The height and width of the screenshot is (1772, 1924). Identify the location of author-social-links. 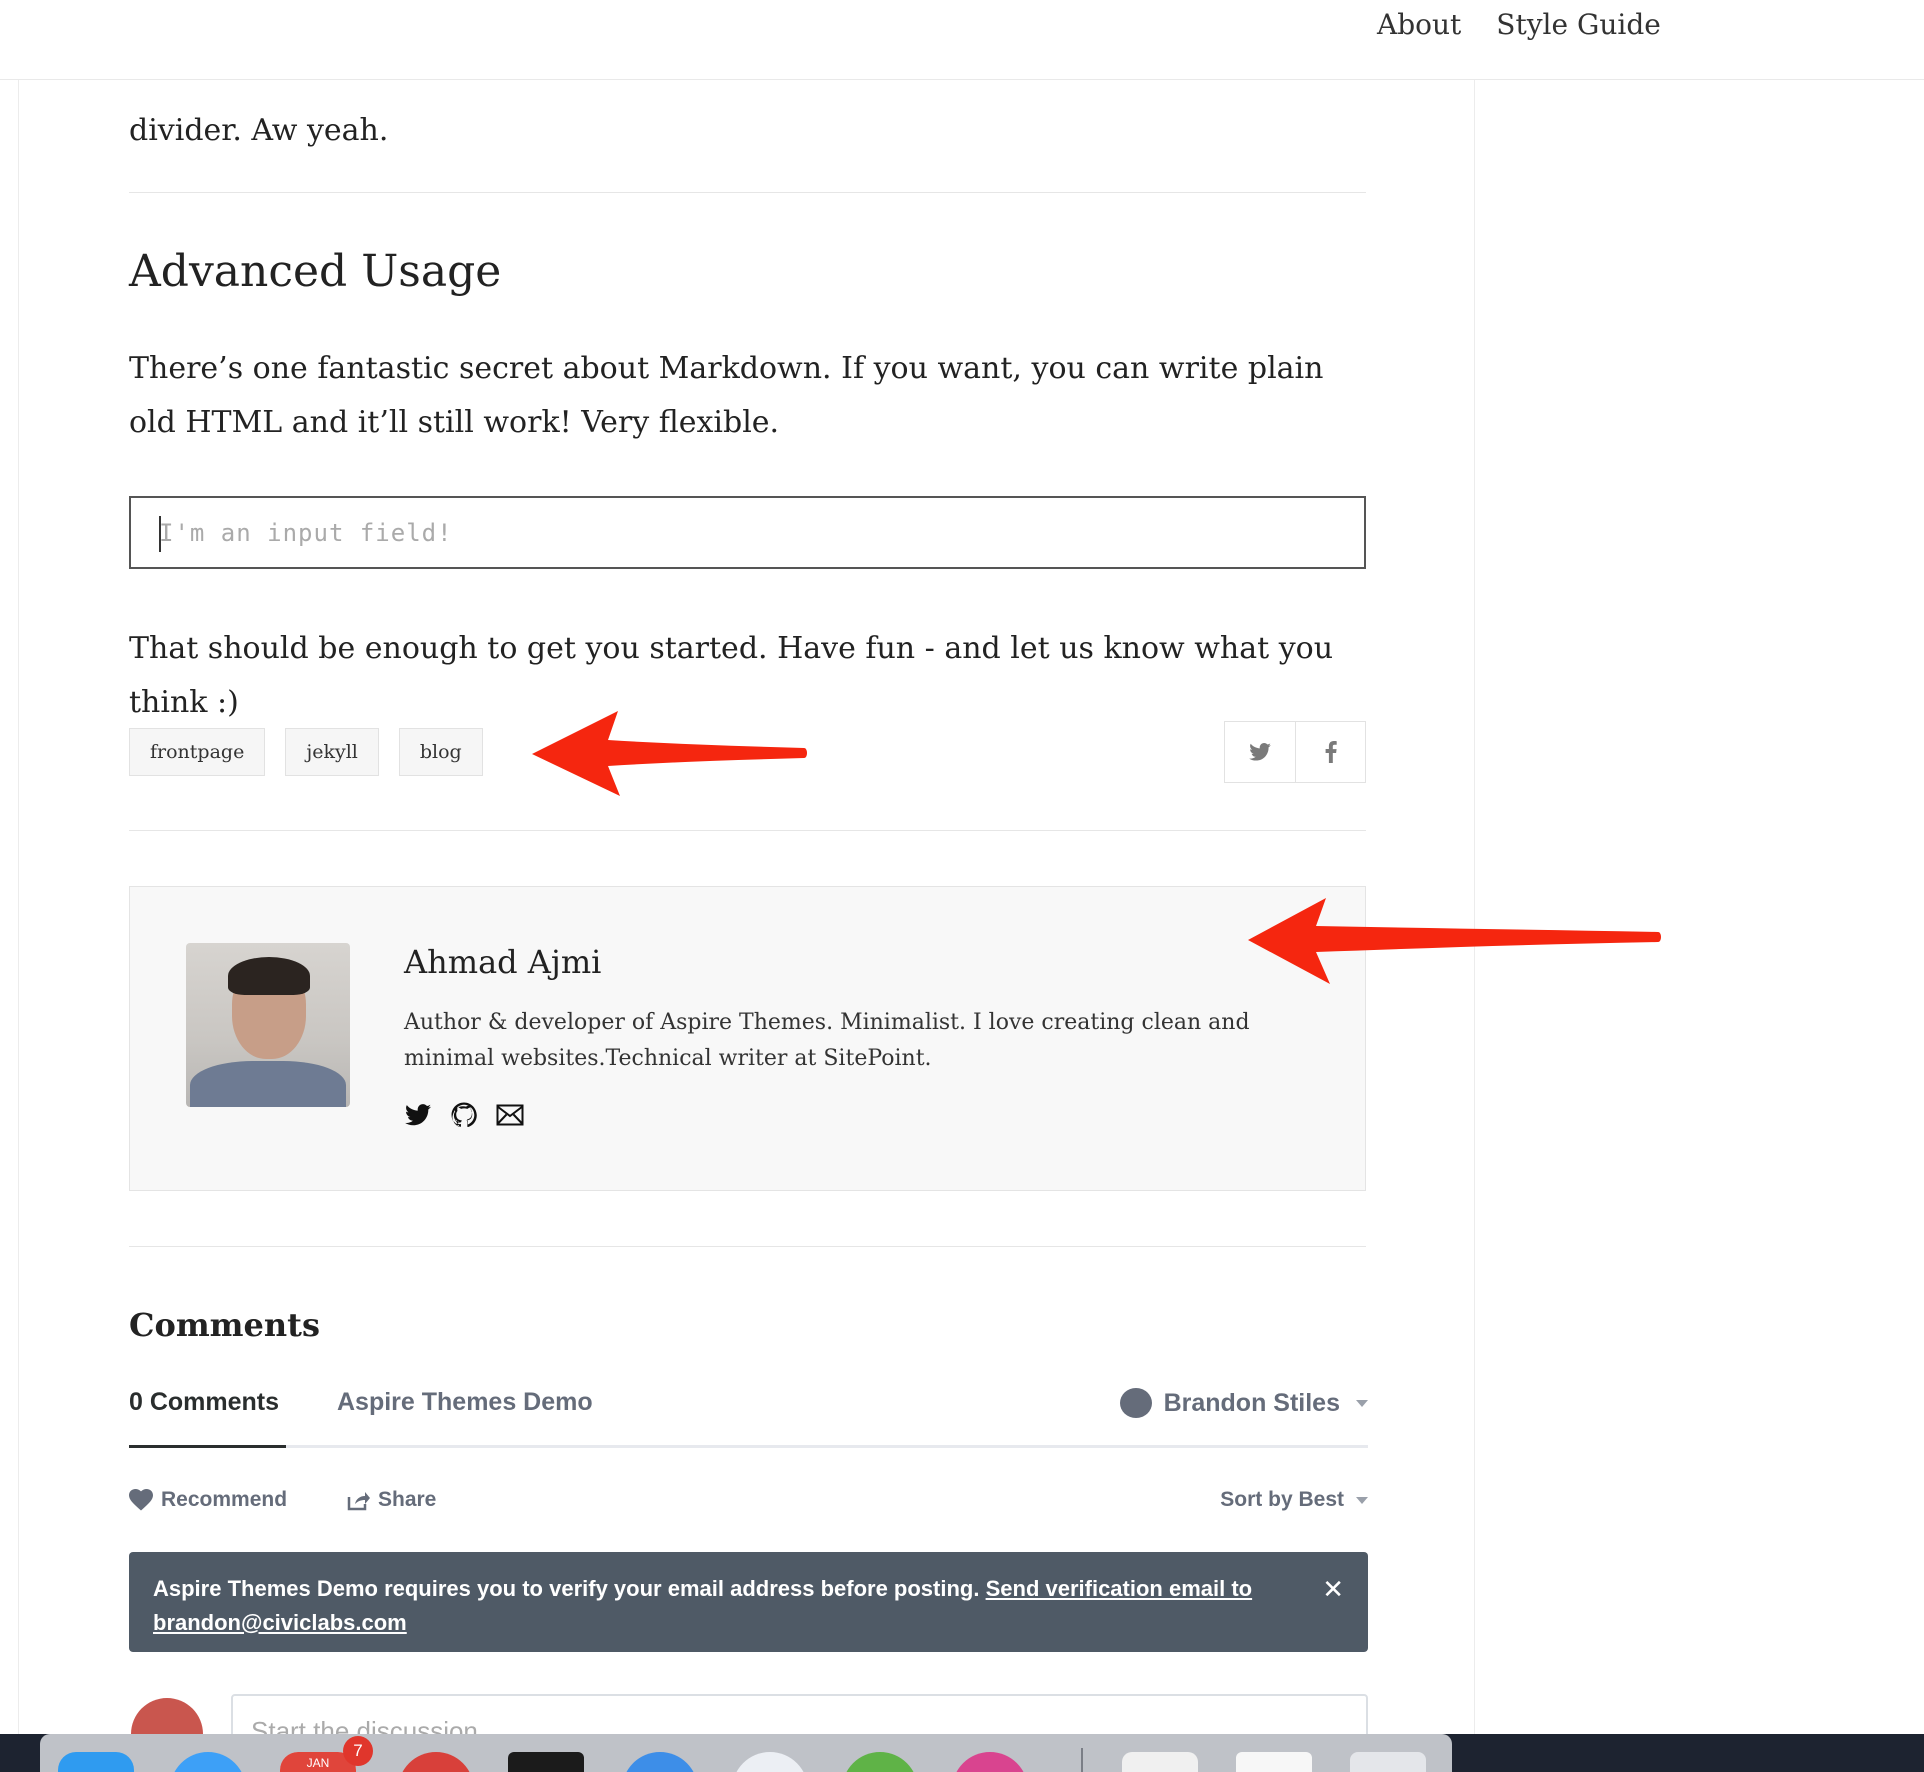
(464, 1115).